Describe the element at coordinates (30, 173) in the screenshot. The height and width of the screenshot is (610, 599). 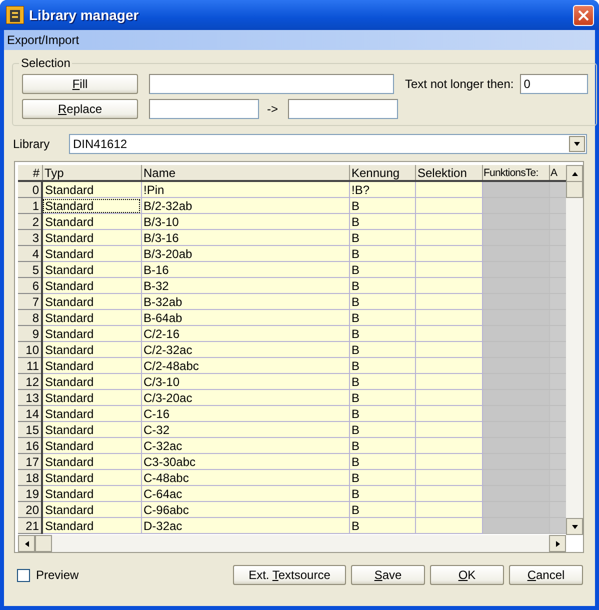
I see `column-header: #` at that location.